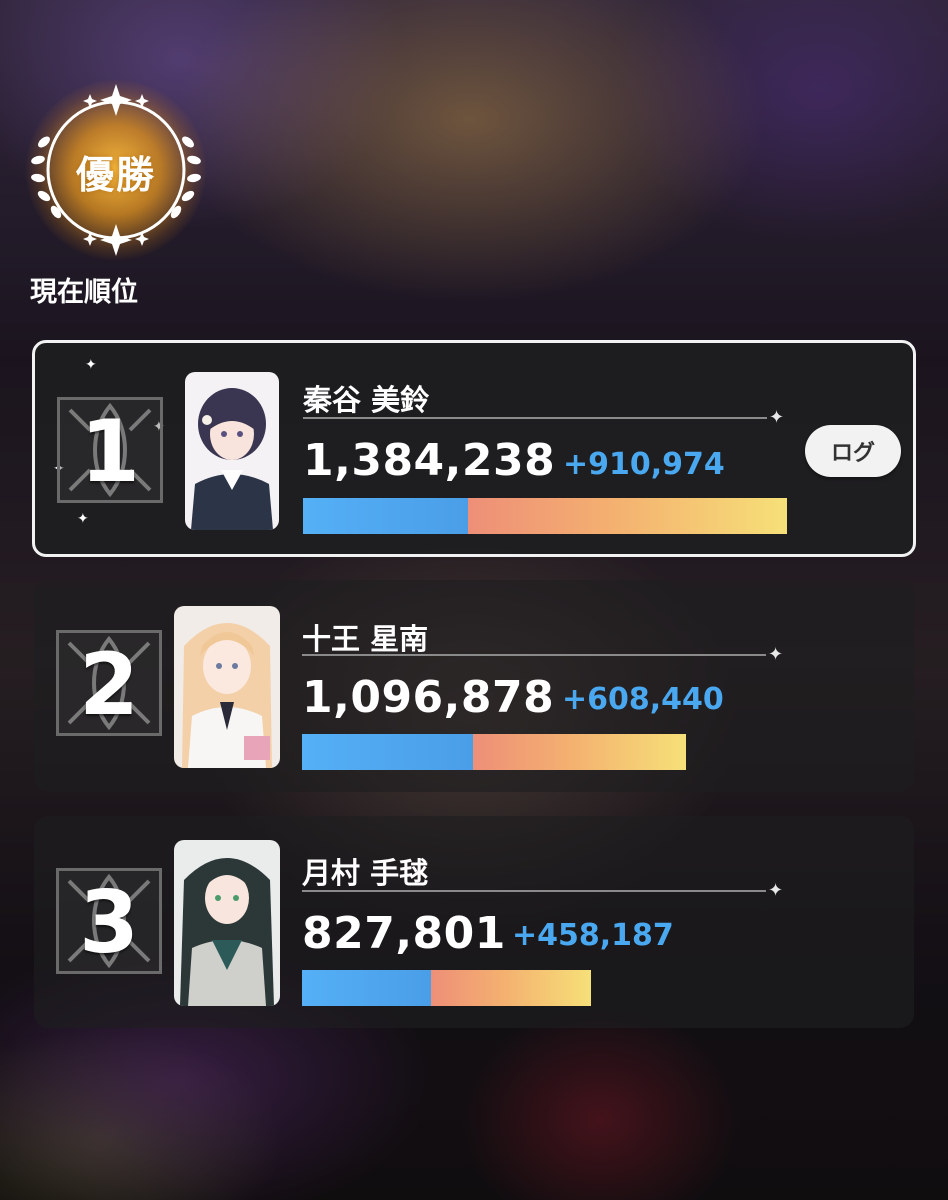 This screenshot has width=948, height=1200. Describe the element at coordinates (365, 873) in the screenshot. I see `player-name: 月村 手毬` at that location.